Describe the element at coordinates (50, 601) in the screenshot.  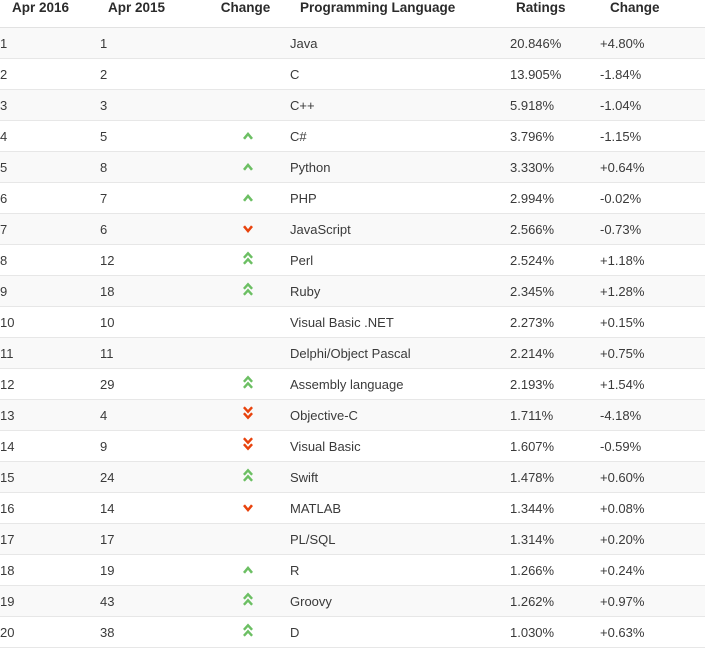
I see `cell-rank-current: 19` at that location.